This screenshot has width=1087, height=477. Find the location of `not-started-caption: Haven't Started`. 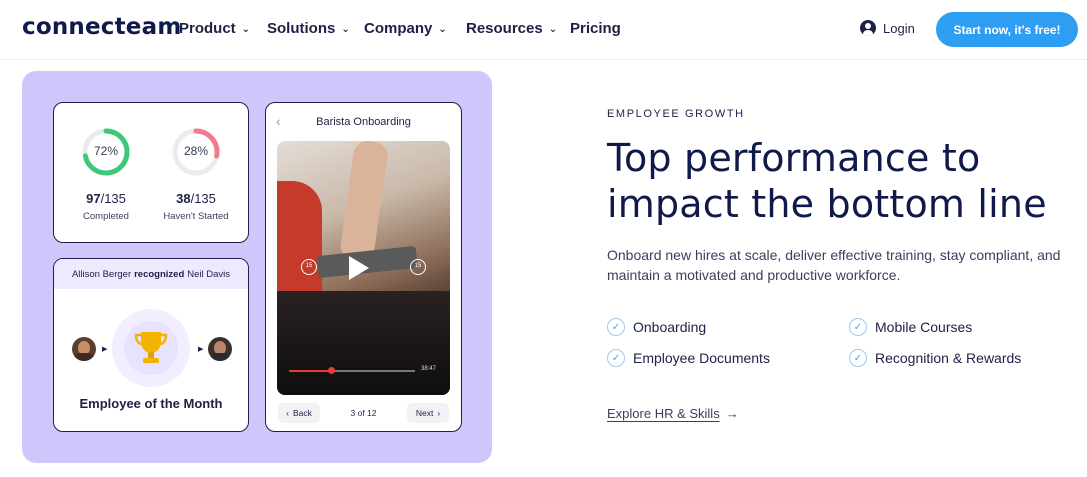

not-started-caption: Haven't Started is located at coordinates (196, 216).